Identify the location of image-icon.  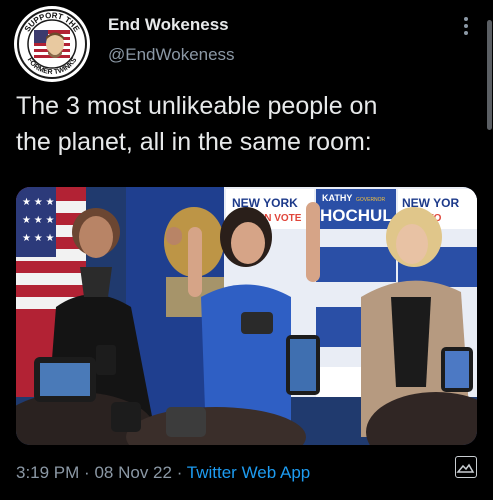
(466, 467).